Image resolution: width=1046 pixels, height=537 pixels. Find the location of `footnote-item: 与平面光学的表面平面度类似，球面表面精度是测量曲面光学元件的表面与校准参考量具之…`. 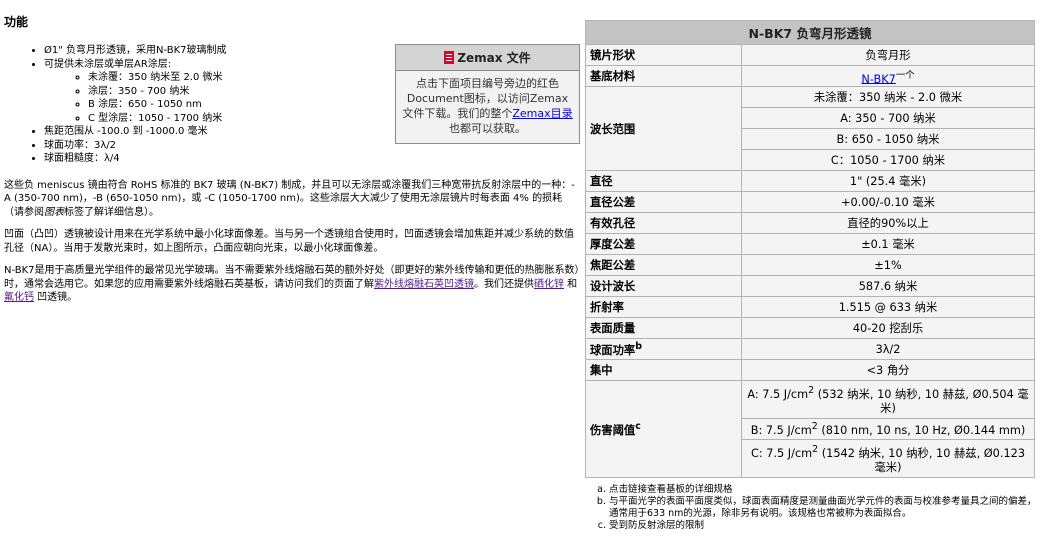

footnote-item: 与平面光学的表面平面度类似，球面表面精度是测量曲面光学元件的表面与校准参考量具之… is located at coordinates (823, 508).